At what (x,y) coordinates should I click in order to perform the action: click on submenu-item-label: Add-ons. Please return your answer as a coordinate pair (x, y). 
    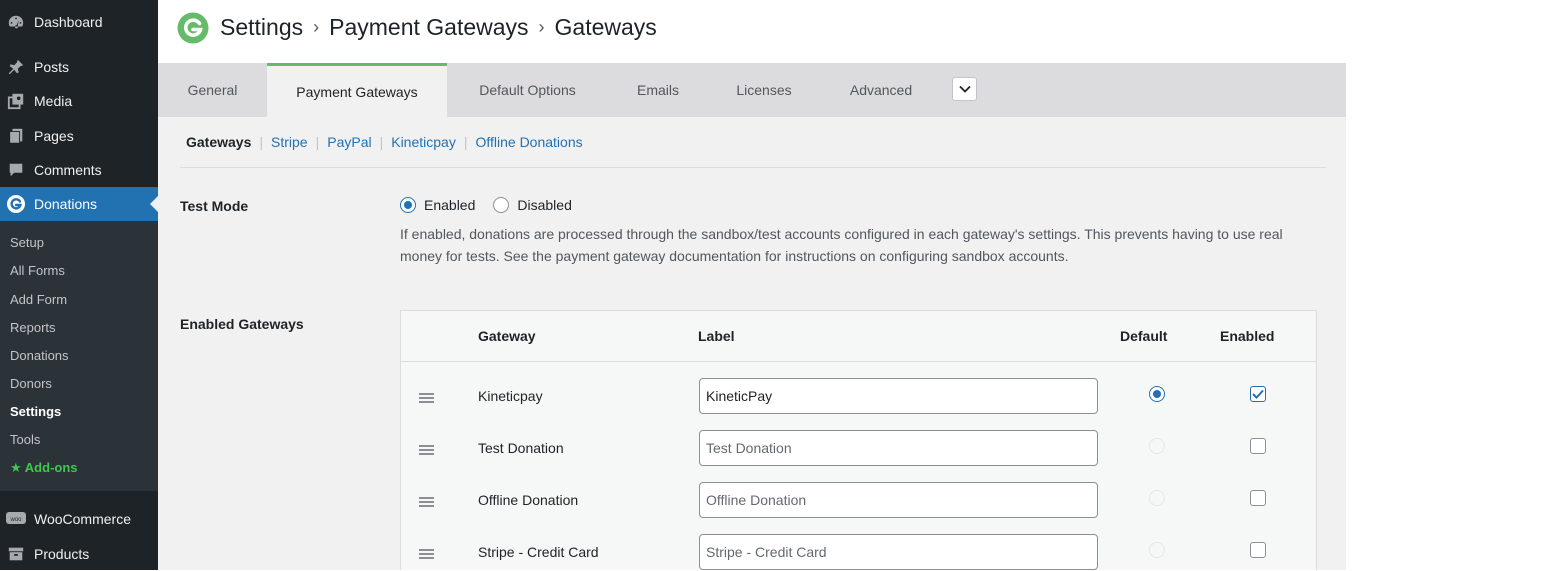
    Looking at the image, I should click on (51, 467).